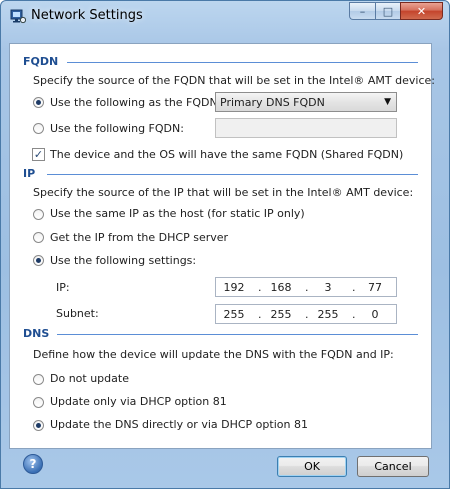 Image resolution: width=450 pixels, height=489 pixels. Describe the element at coordinates (393, 466) in the screenshot. I see `cancel-button: Cancel` at that location.